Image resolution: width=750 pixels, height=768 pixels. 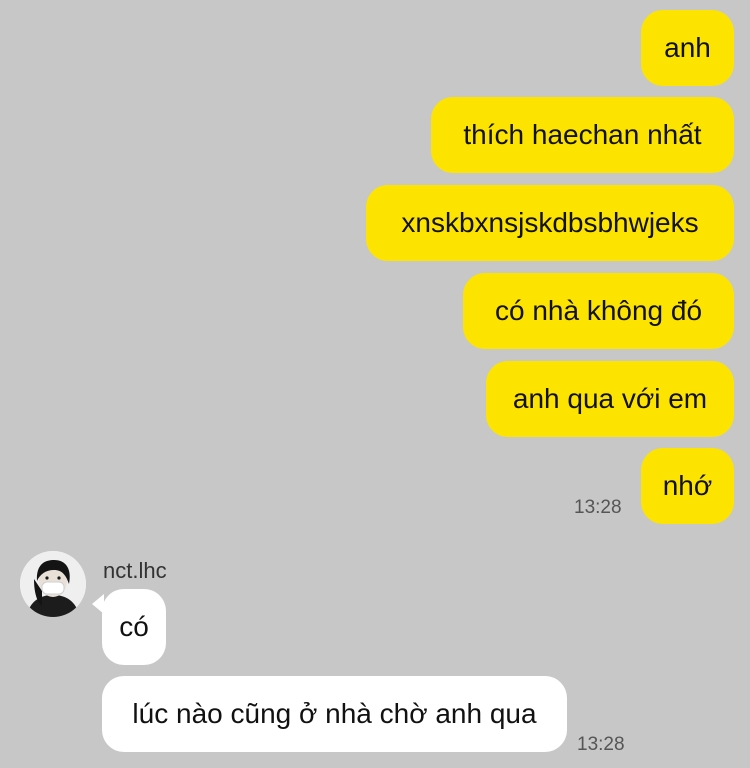 What do you see at coordinates (601, 744) in the screenshot?
I see `incoming-timestamp: 13:28` at bounding box center [601, 744].